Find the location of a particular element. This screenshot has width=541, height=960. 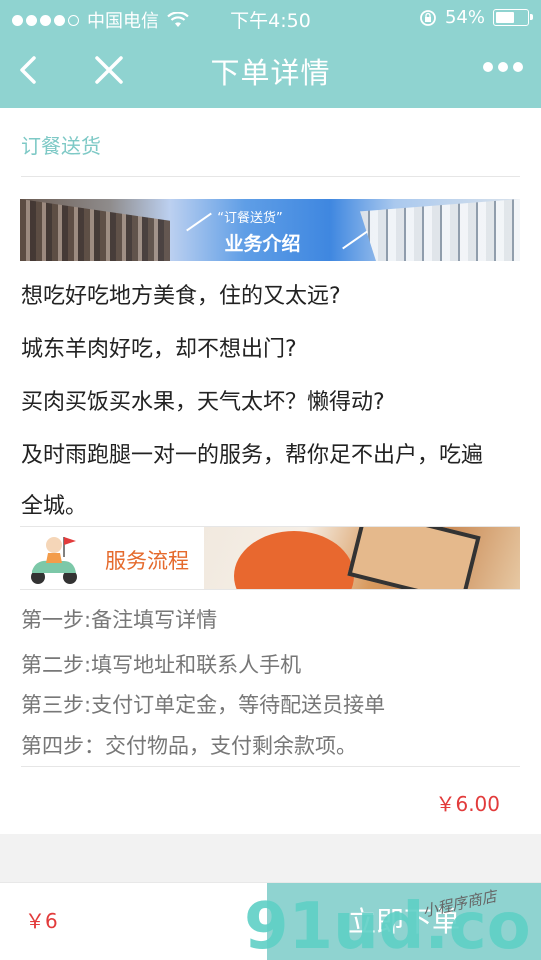

status-bar: 中国电信 下午4:50 54% is located at coordinates (270, 18).